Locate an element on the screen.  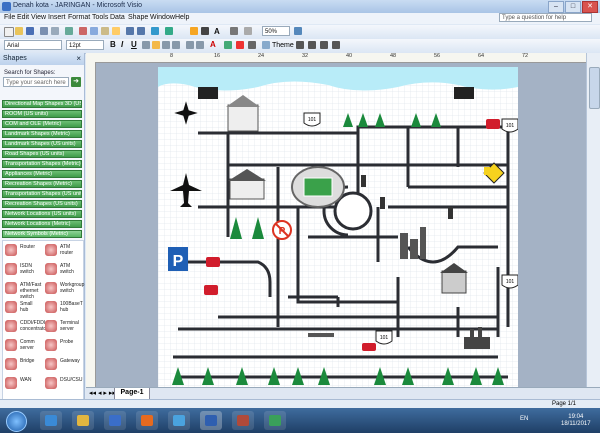
line-color-icon is located at coordinates (228, 45).